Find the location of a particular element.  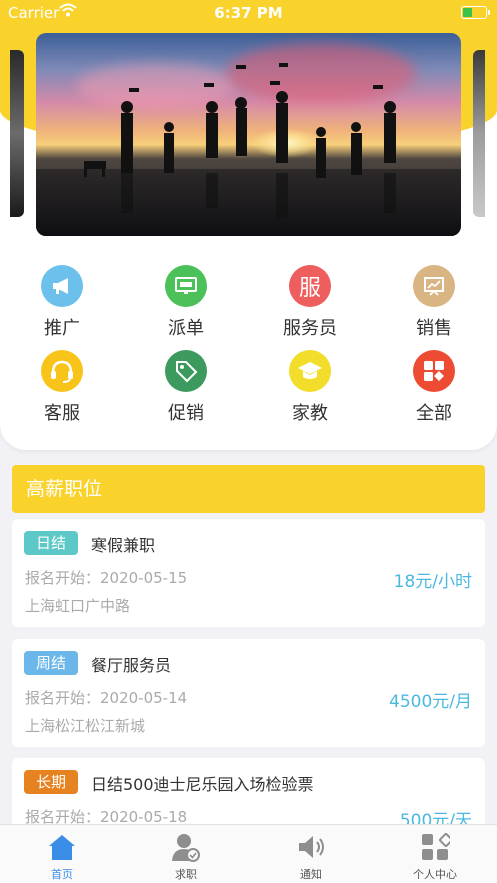

tag-icon is located at coordinates (186, 371).